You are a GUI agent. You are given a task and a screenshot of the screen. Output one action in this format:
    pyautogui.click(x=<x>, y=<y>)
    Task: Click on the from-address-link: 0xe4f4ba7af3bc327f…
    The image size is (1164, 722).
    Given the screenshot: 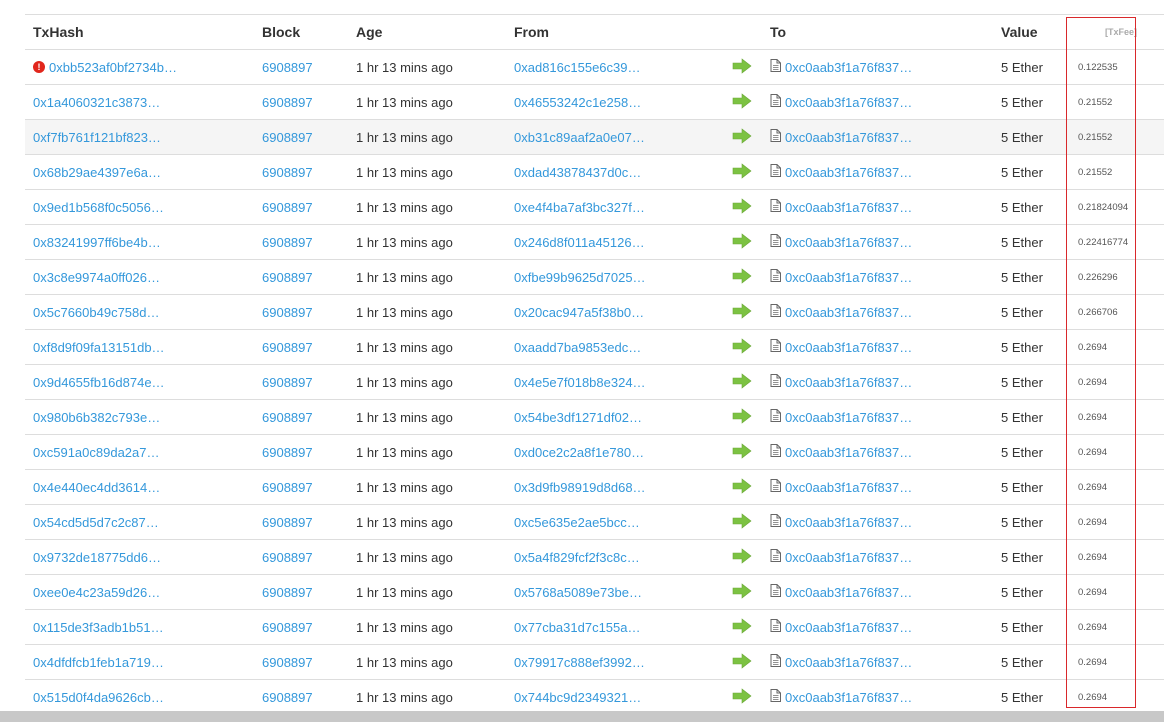 What is the action you would take?
    pyautogui.click(x=579, y=207)
    